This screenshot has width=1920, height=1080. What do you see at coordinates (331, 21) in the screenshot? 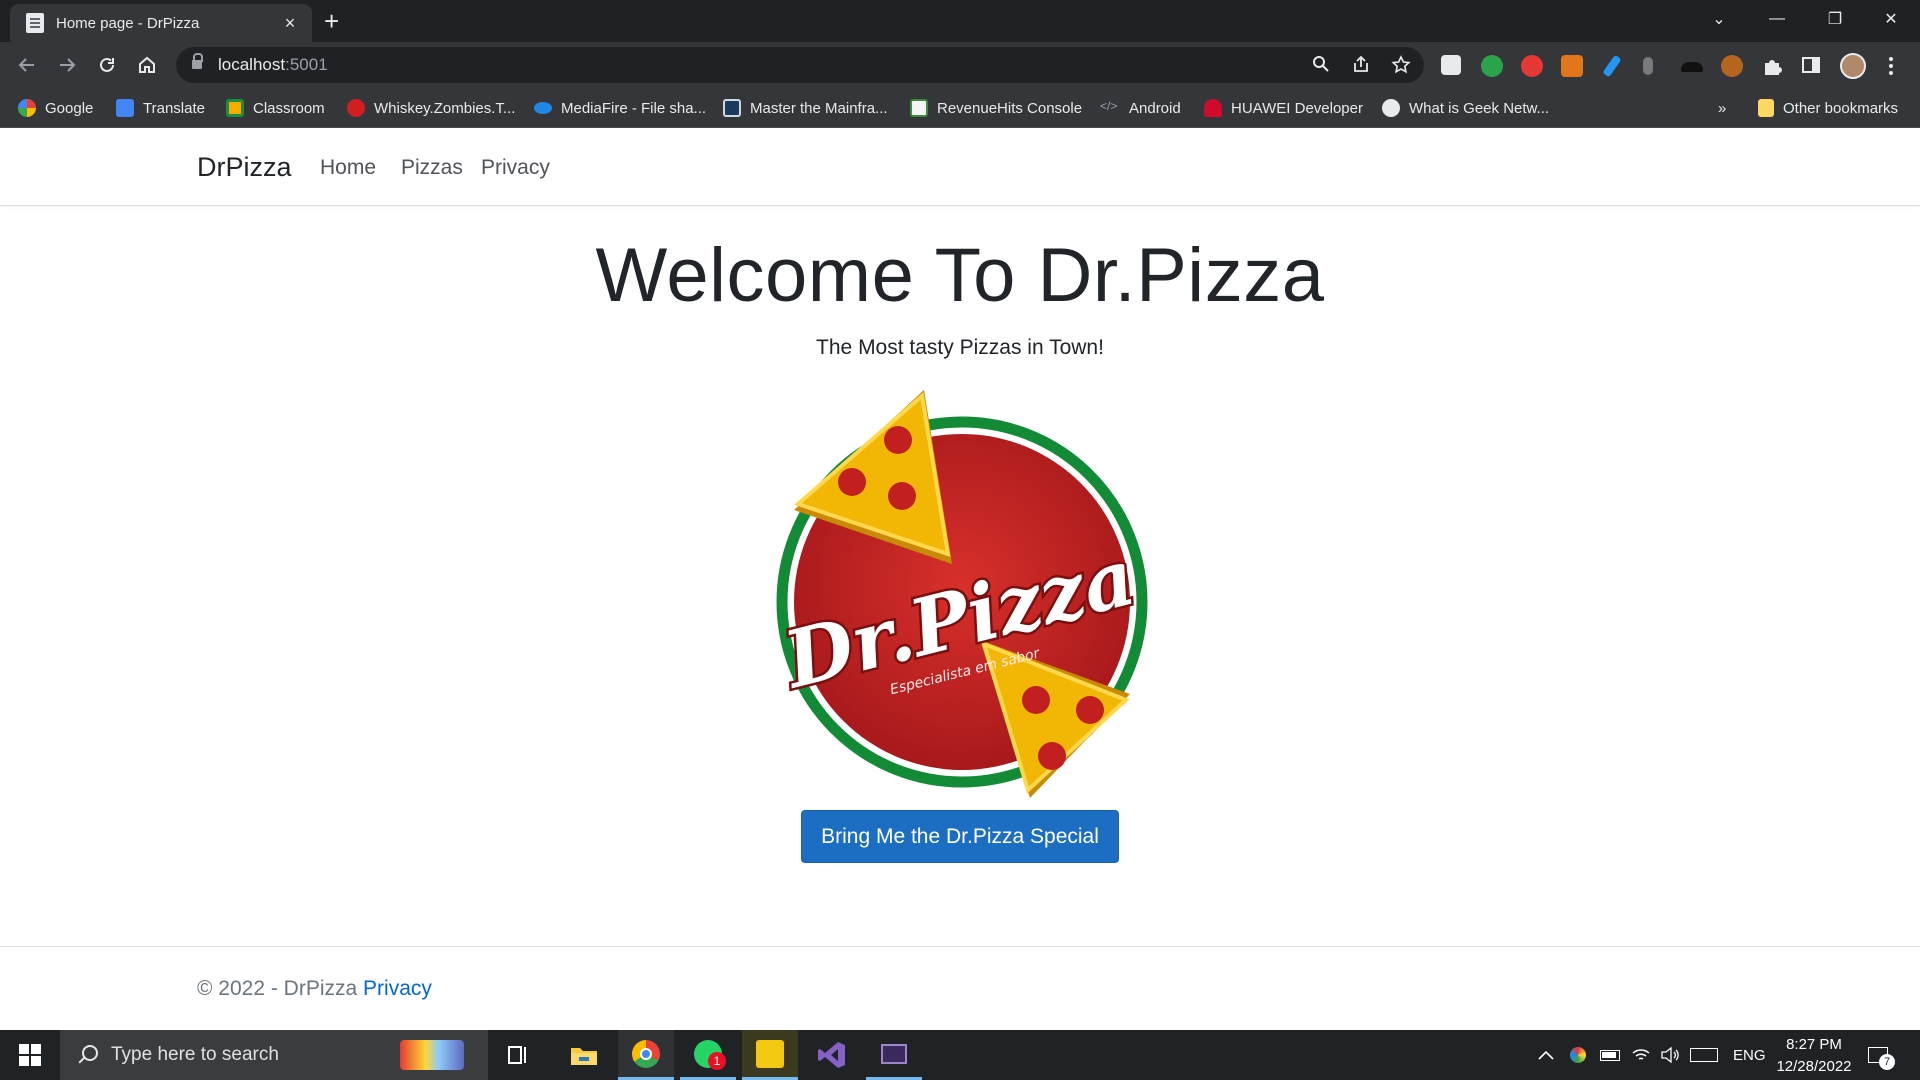
I see `new-tab-button: +` at bounding box center [331, 21].